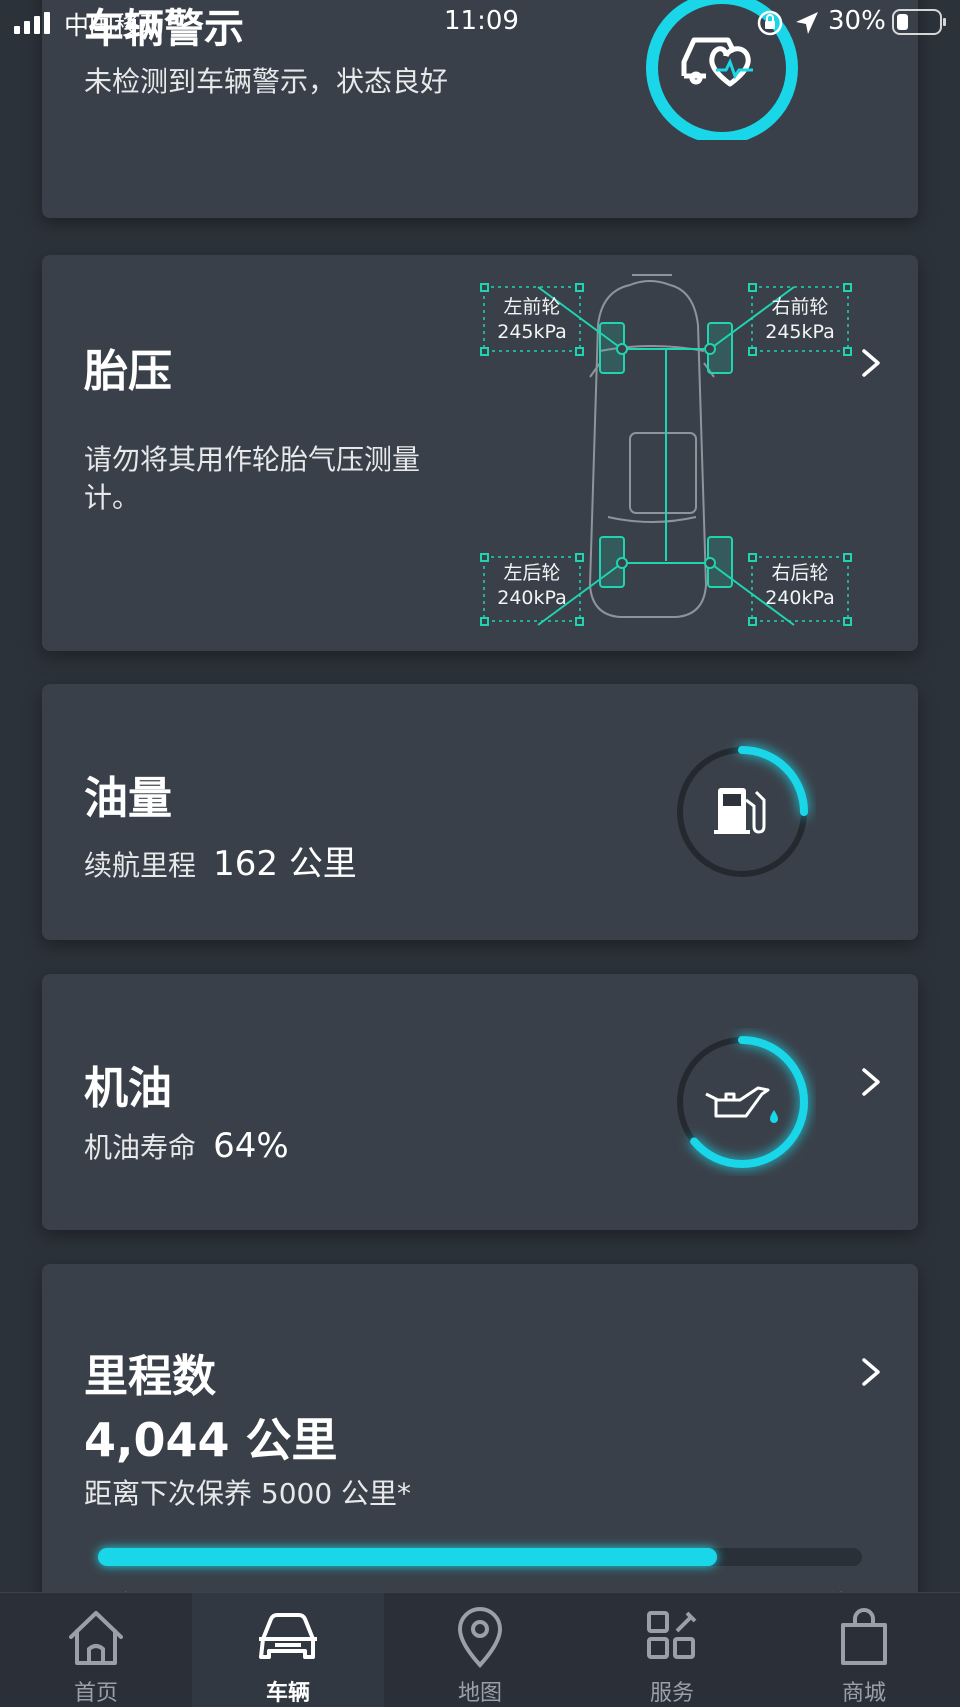 The image size is (960, 1707). I want to click on fuel-gauge, so click(742, 812).